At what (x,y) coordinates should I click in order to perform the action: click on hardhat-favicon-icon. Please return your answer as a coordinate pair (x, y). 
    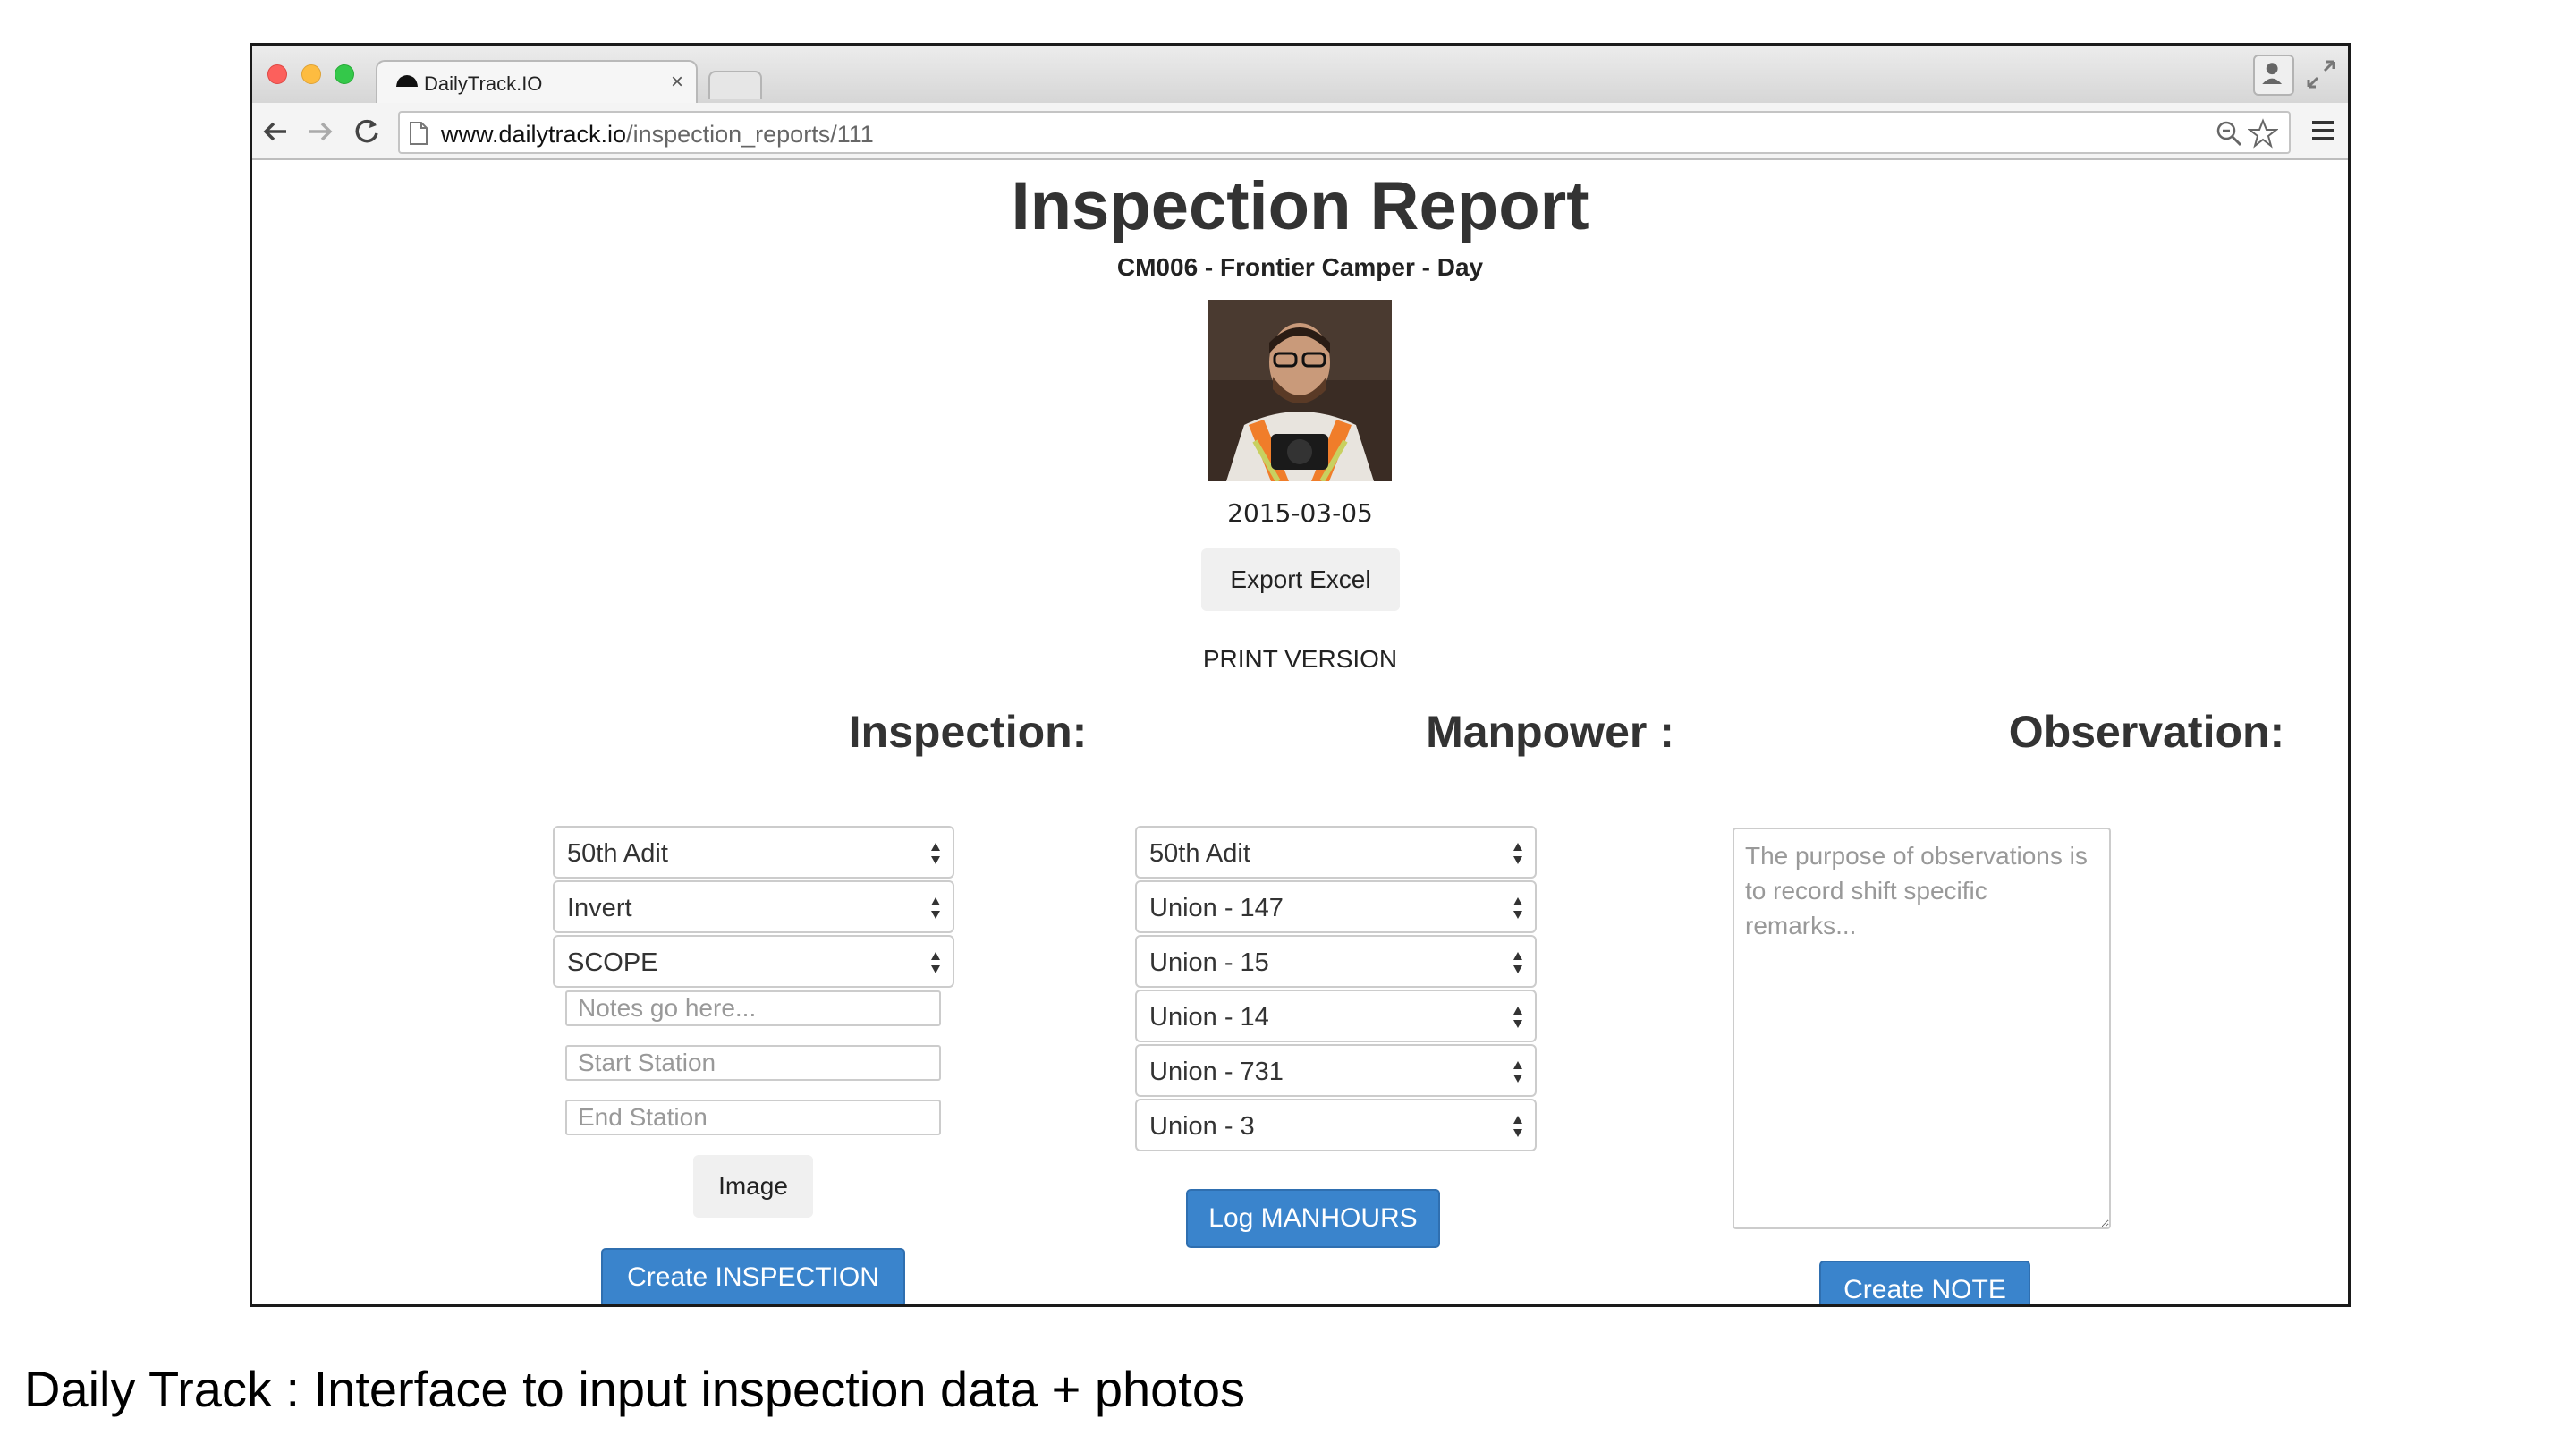
    Looking at the image, I should click on (407, 81).